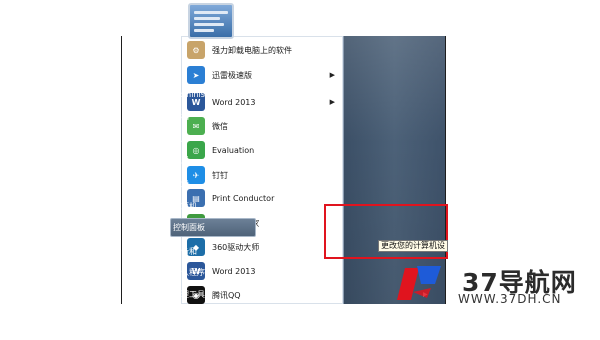 The height and width of the screenshot is (340, 600). I want to click on thunder-icon: ➤, so click(196, 75).